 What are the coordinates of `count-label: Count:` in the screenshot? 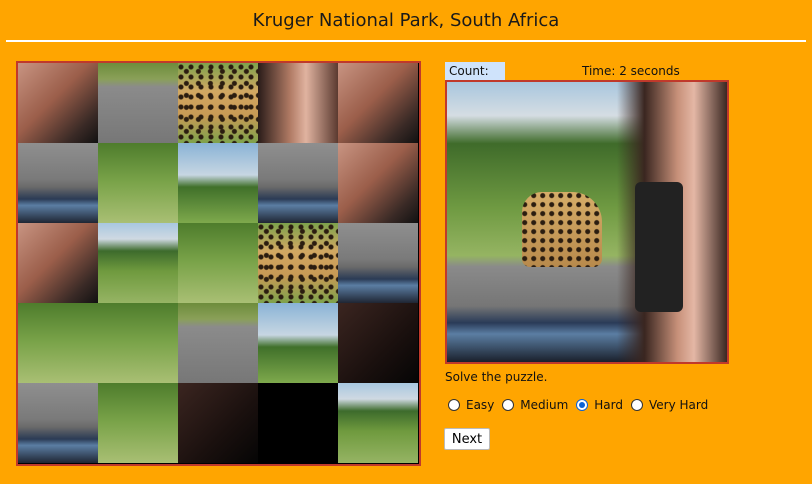 It's located at (469, 71).